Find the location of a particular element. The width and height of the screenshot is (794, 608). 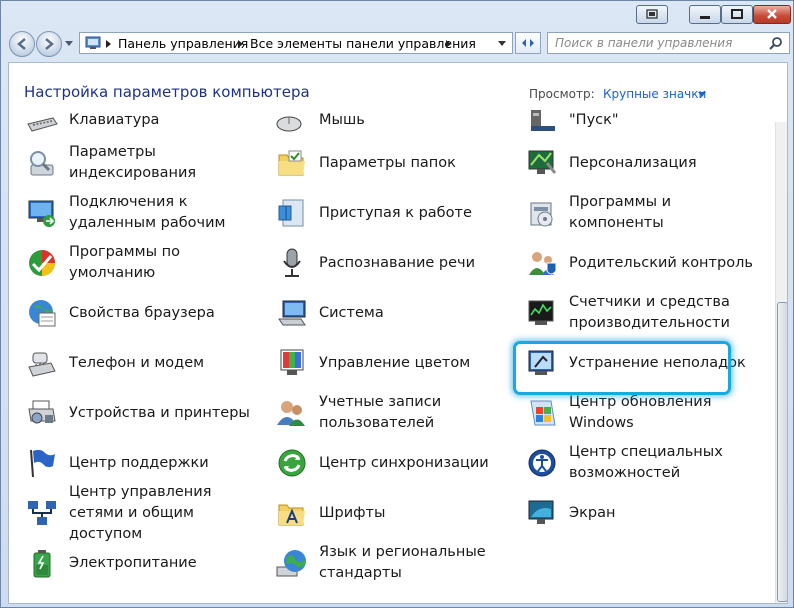

parental-controls-icon is located at coordinates (543, 263).